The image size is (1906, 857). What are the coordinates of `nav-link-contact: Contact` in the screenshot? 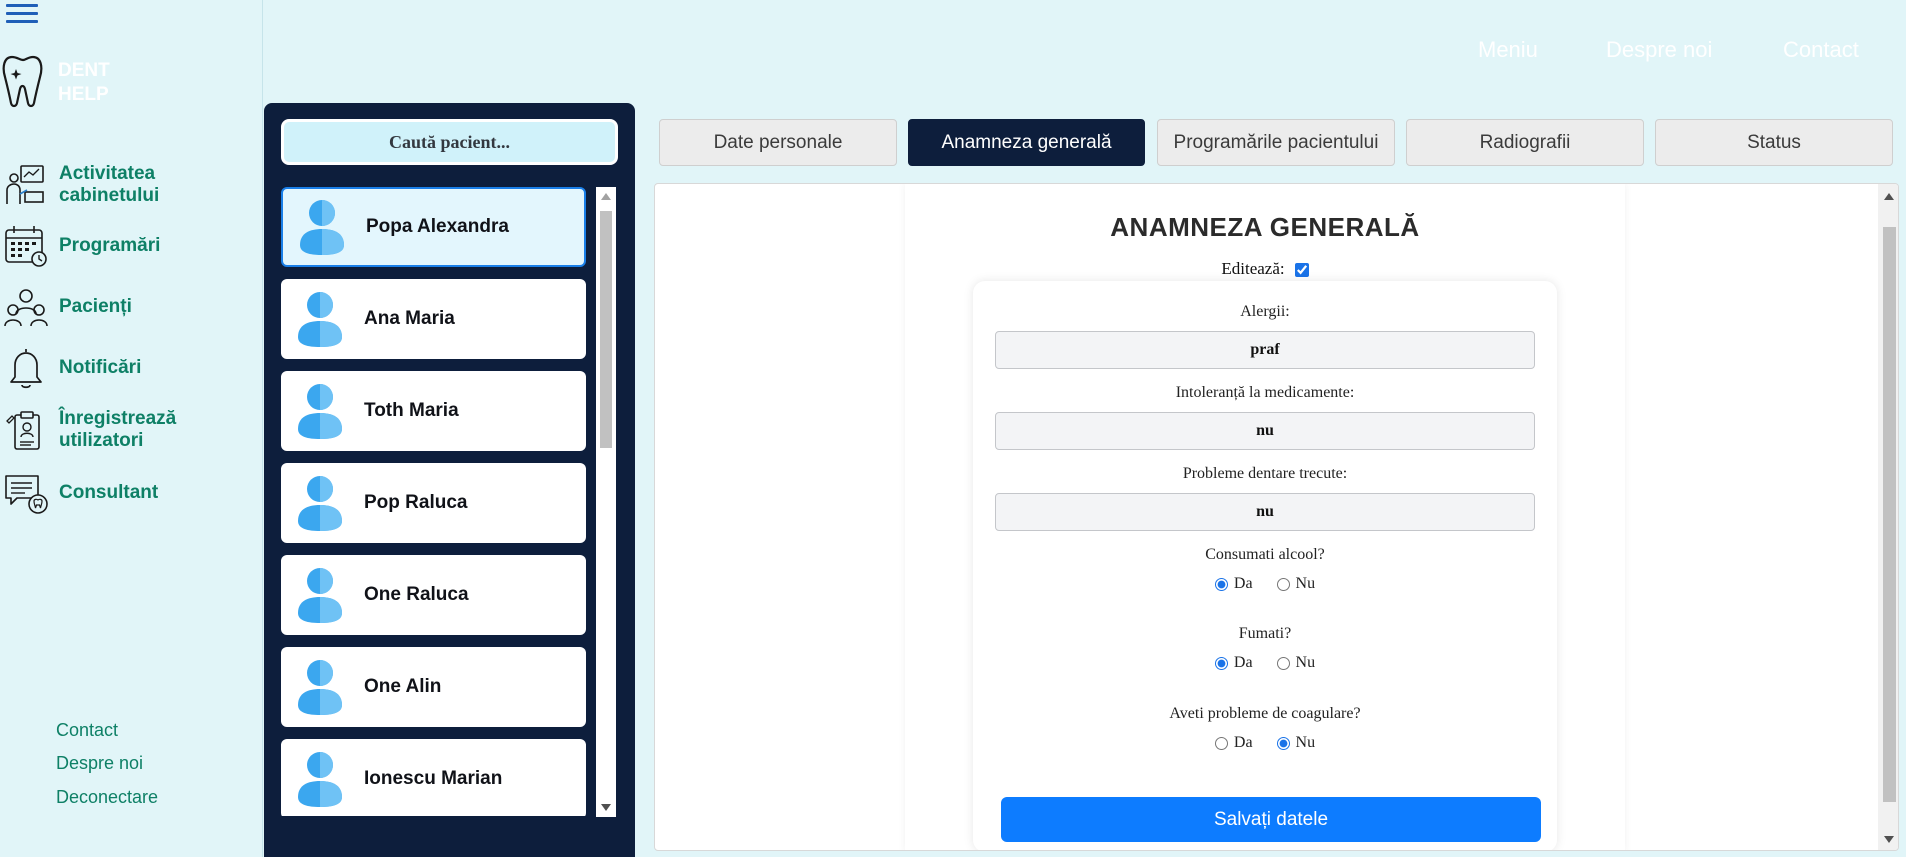 It's located at (1821, 50).